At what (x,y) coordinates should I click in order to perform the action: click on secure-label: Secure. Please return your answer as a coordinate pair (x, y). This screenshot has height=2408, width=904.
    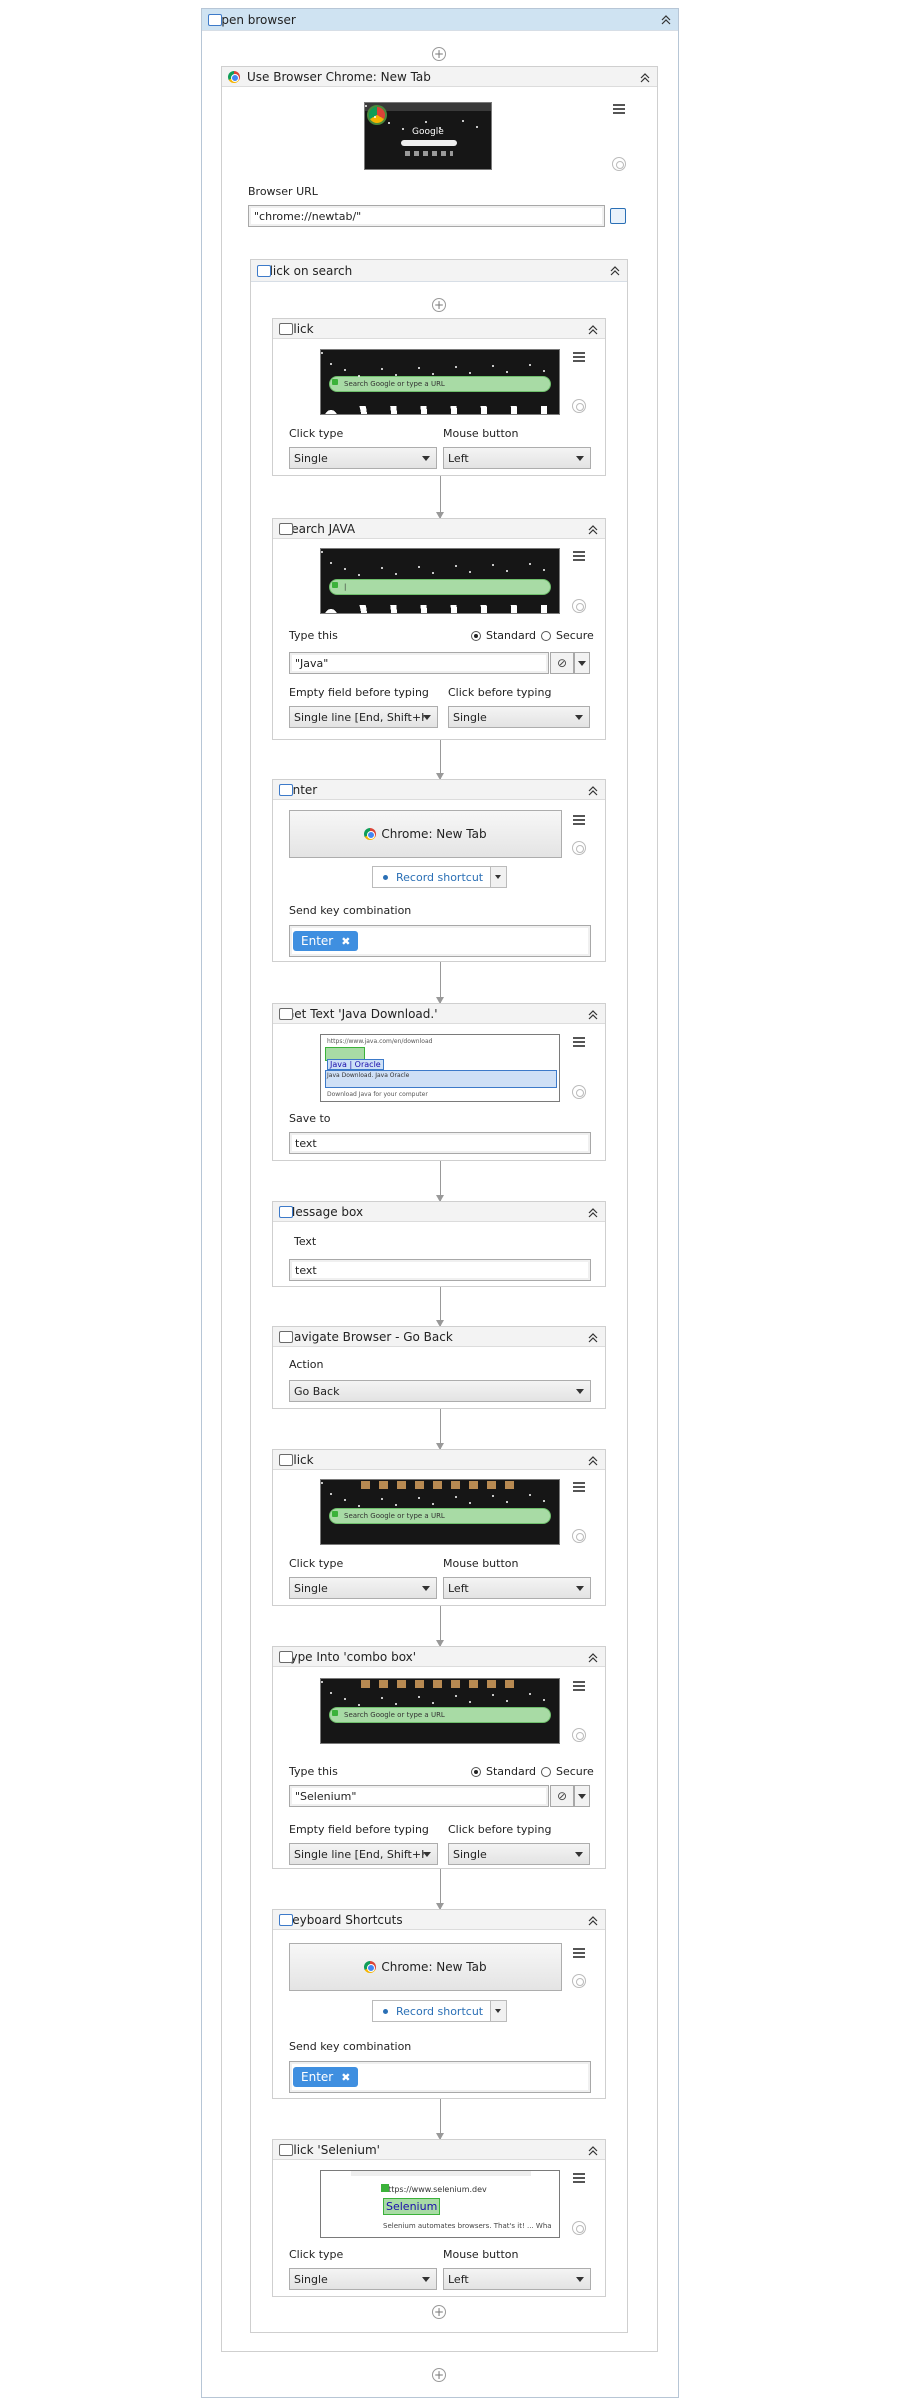
    Looking at the image, I should click on (575, 1771).